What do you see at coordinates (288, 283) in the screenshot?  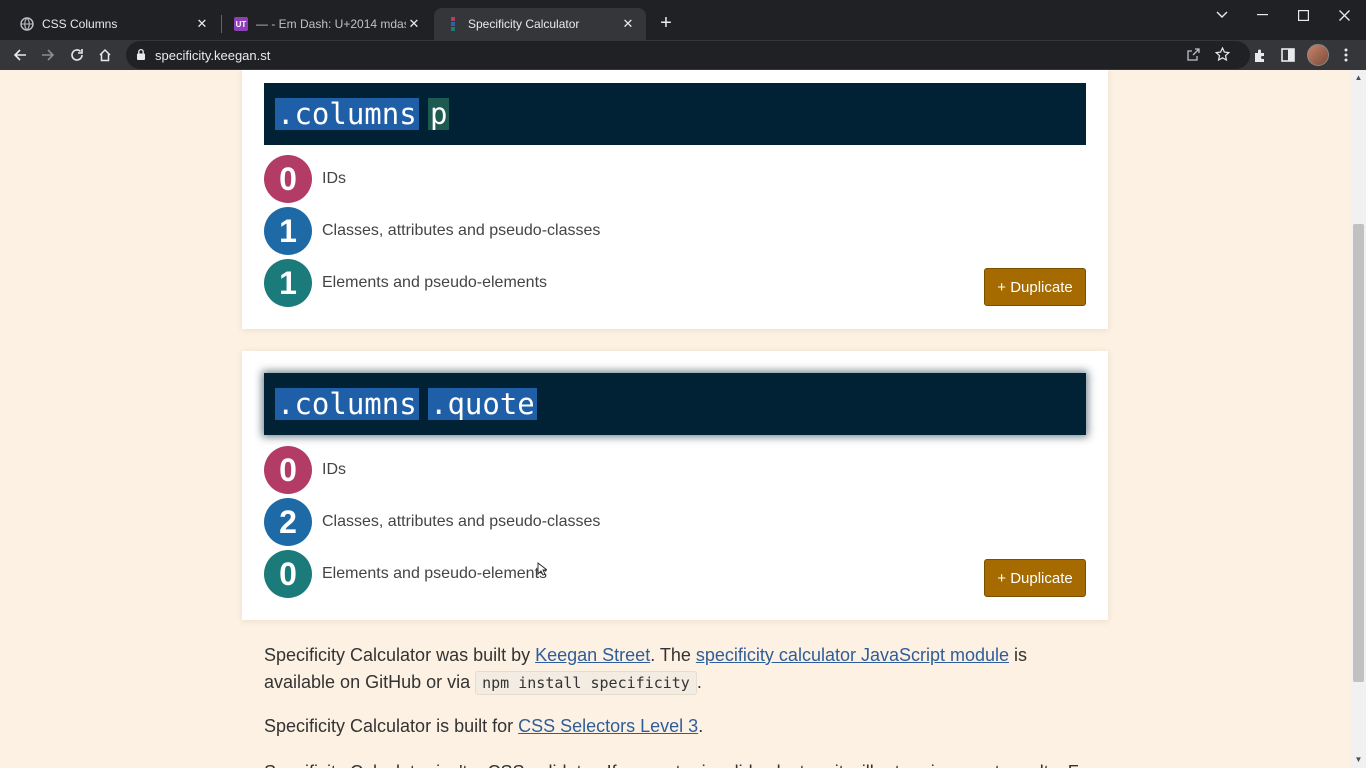 I see `elements-count-badge: 1` at bounding box center [288, 283].